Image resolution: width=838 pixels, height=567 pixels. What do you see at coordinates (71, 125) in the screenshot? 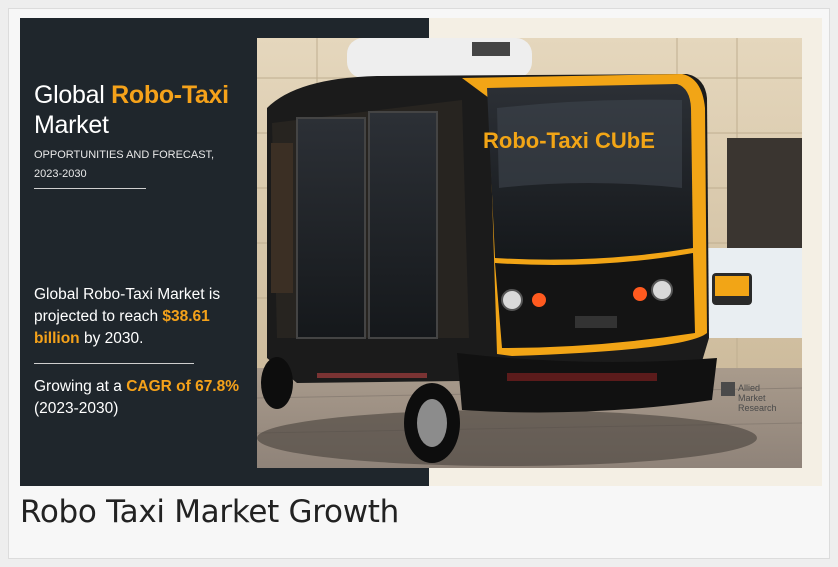
I see `title-suffix: Market` at bounding box center [71, 125].